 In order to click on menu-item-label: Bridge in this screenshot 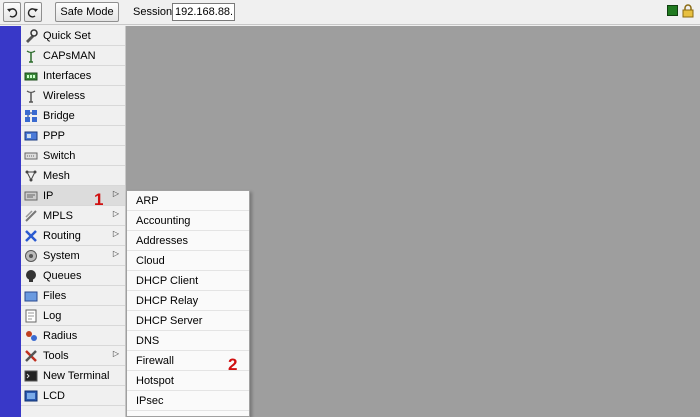, I will do `click(59, 115)`.